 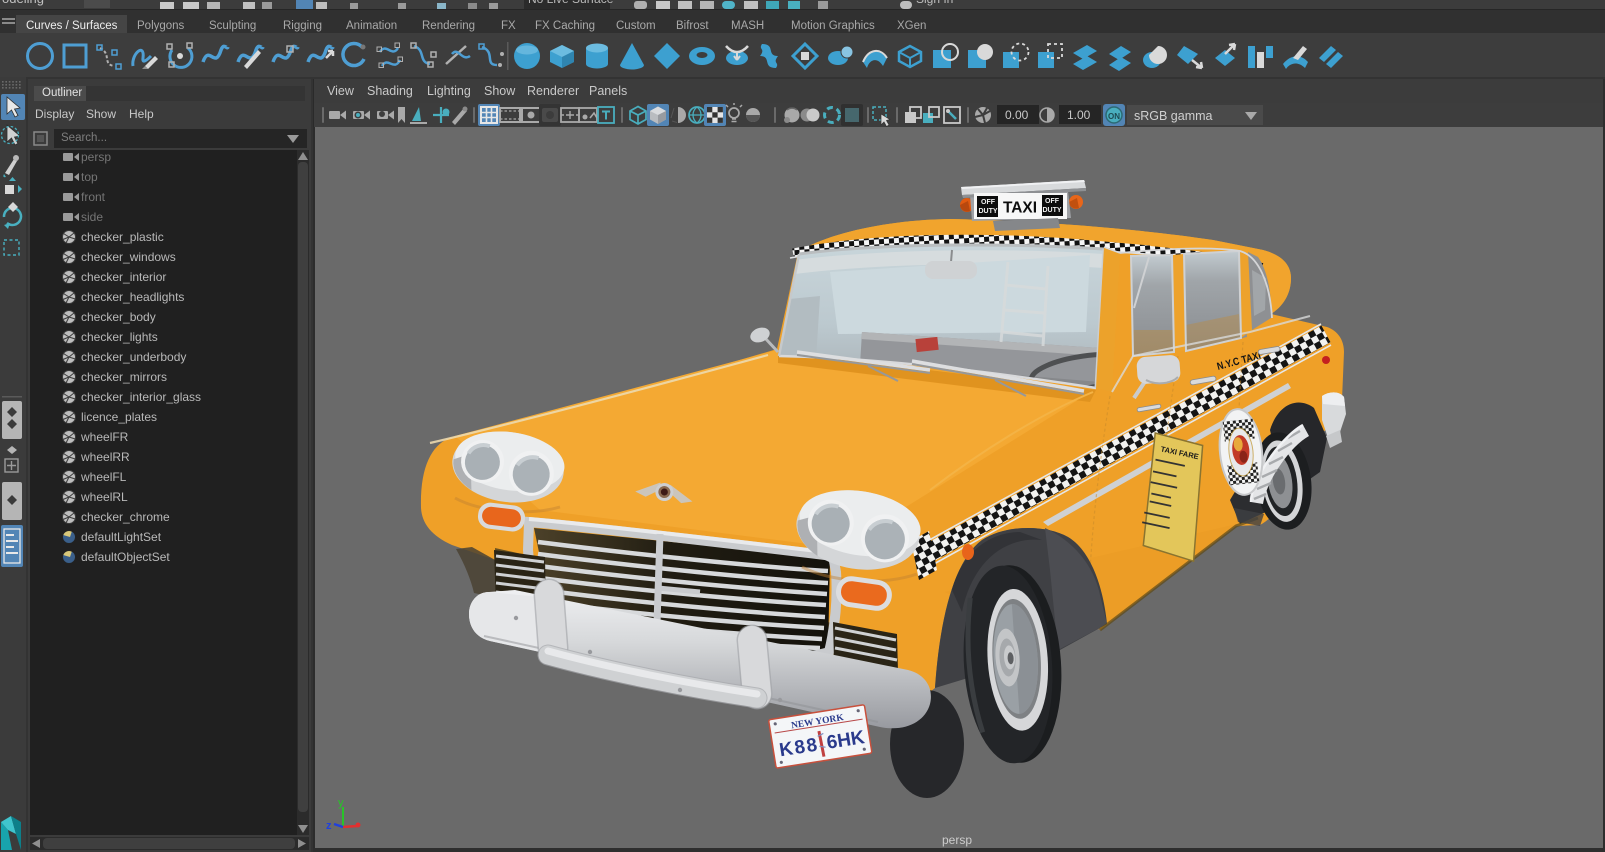 I want to click on svg-text: checker_body, so click(x=118, y=317).